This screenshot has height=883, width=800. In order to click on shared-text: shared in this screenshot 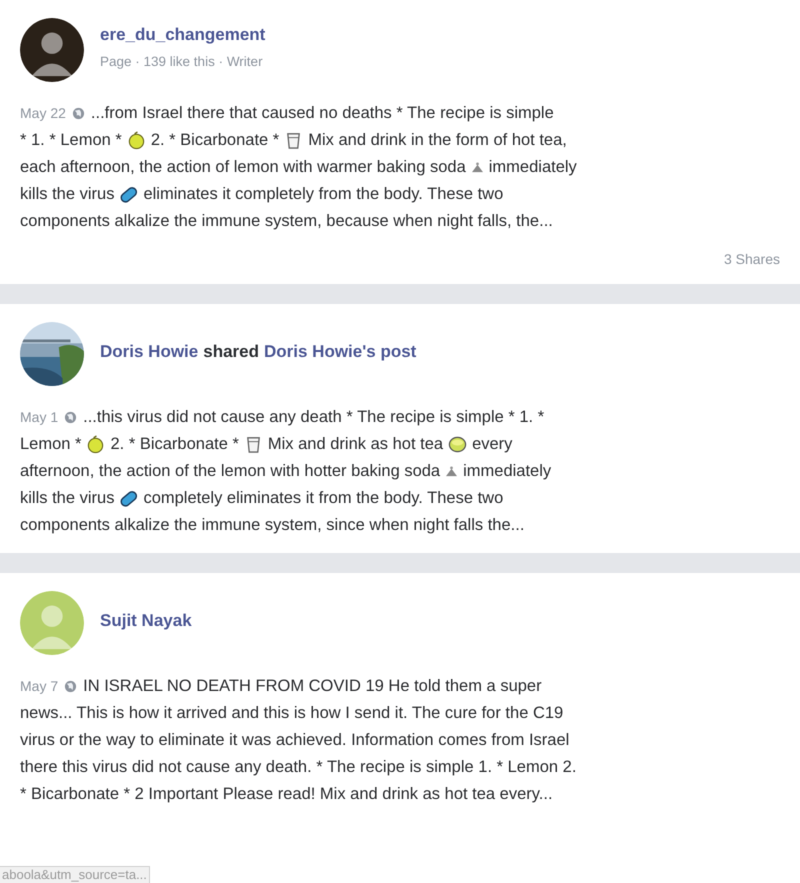, I will do `click(231, 352)`.